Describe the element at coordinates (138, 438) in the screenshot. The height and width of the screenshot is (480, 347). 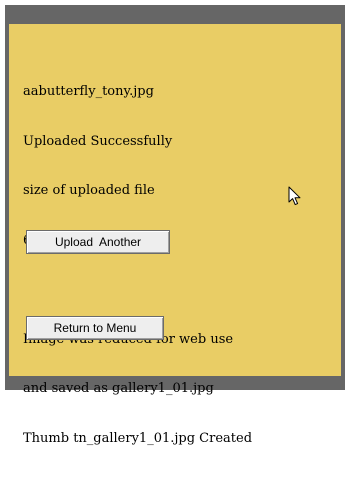
I see `thumbnail-note: Thumb tn_gallery1_01.jpg Created` at that location.